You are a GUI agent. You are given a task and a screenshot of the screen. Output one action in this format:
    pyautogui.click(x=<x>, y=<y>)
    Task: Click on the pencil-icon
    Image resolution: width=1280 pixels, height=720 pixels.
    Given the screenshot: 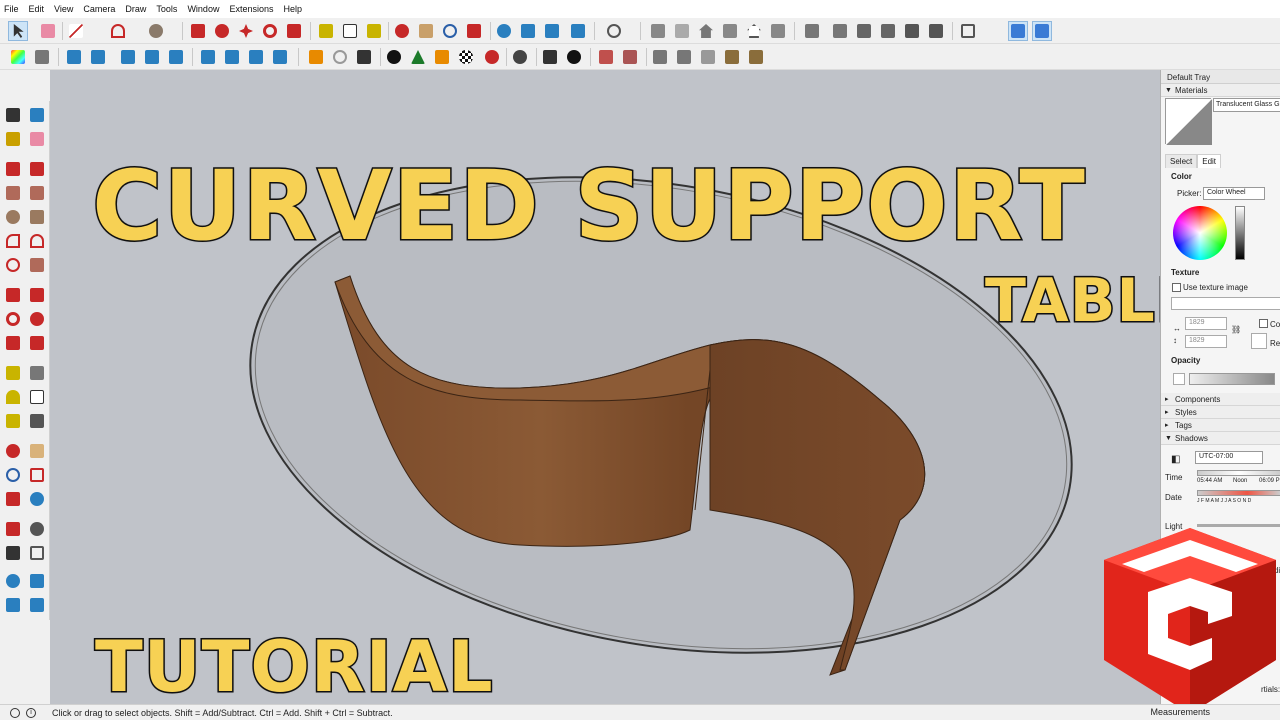 What is the action you would take?
    pyautogui.click(x=13, y=169)
    